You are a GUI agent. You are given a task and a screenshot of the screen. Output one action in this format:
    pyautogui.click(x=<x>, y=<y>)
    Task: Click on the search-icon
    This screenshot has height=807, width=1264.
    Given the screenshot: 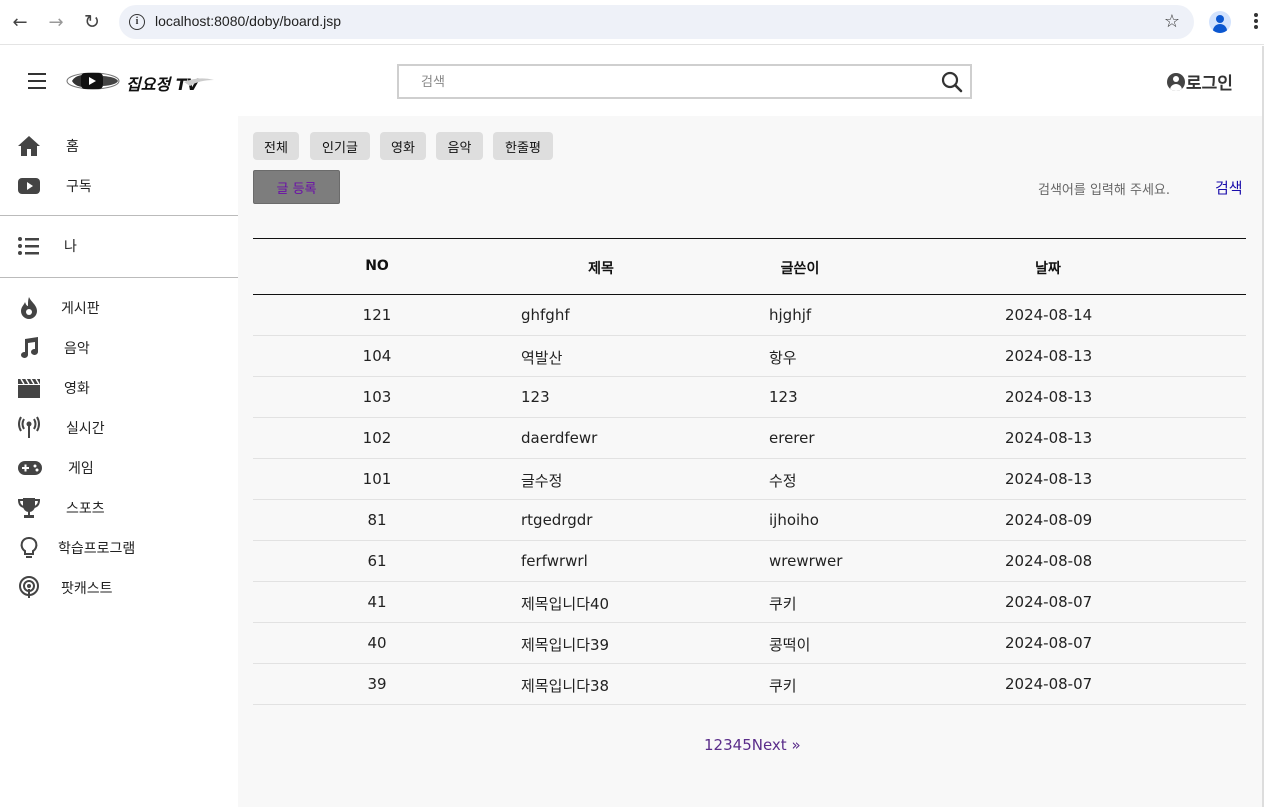 What is the action you would take?
    pyautogui.click(x=952, y=82)
    